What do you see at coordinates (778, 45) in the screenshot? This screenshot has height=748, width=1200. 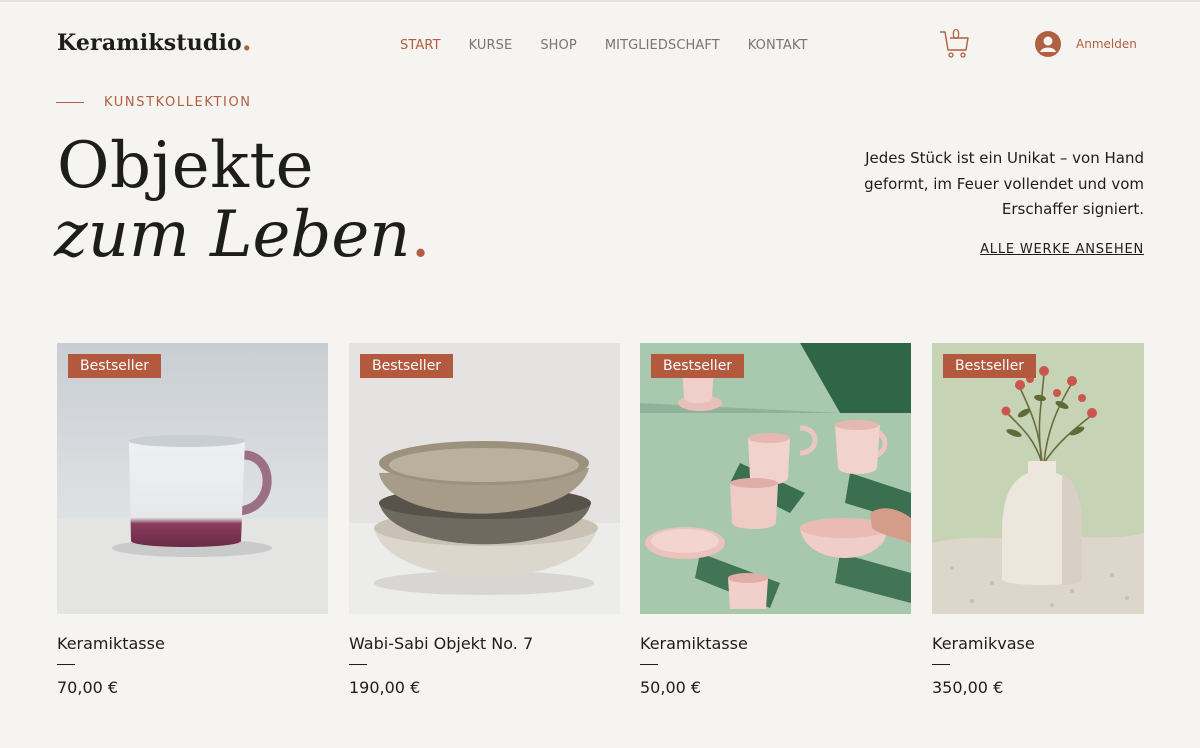 I see `nav-item-kontakt: KONTAKT` at bounding box center [778, 45].